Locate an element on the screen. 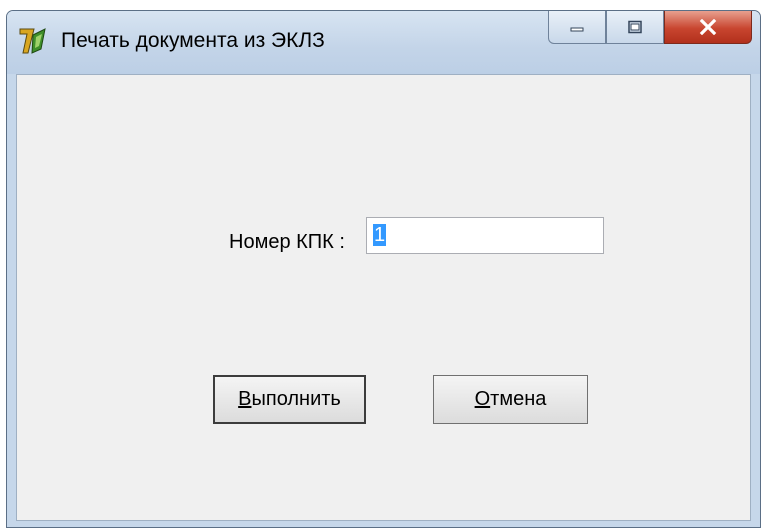 This screenshot has height=532, width=765. kpk-number-input: 1 is located at coordinates (485, 235).